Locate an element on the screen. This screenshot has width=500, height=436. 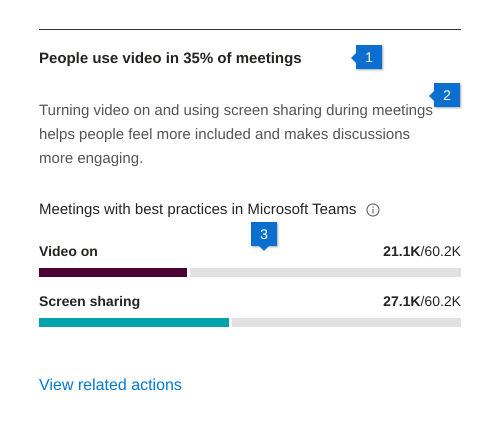
metric-value: 27.1K/60.2K is located at coordinates (422, 301).